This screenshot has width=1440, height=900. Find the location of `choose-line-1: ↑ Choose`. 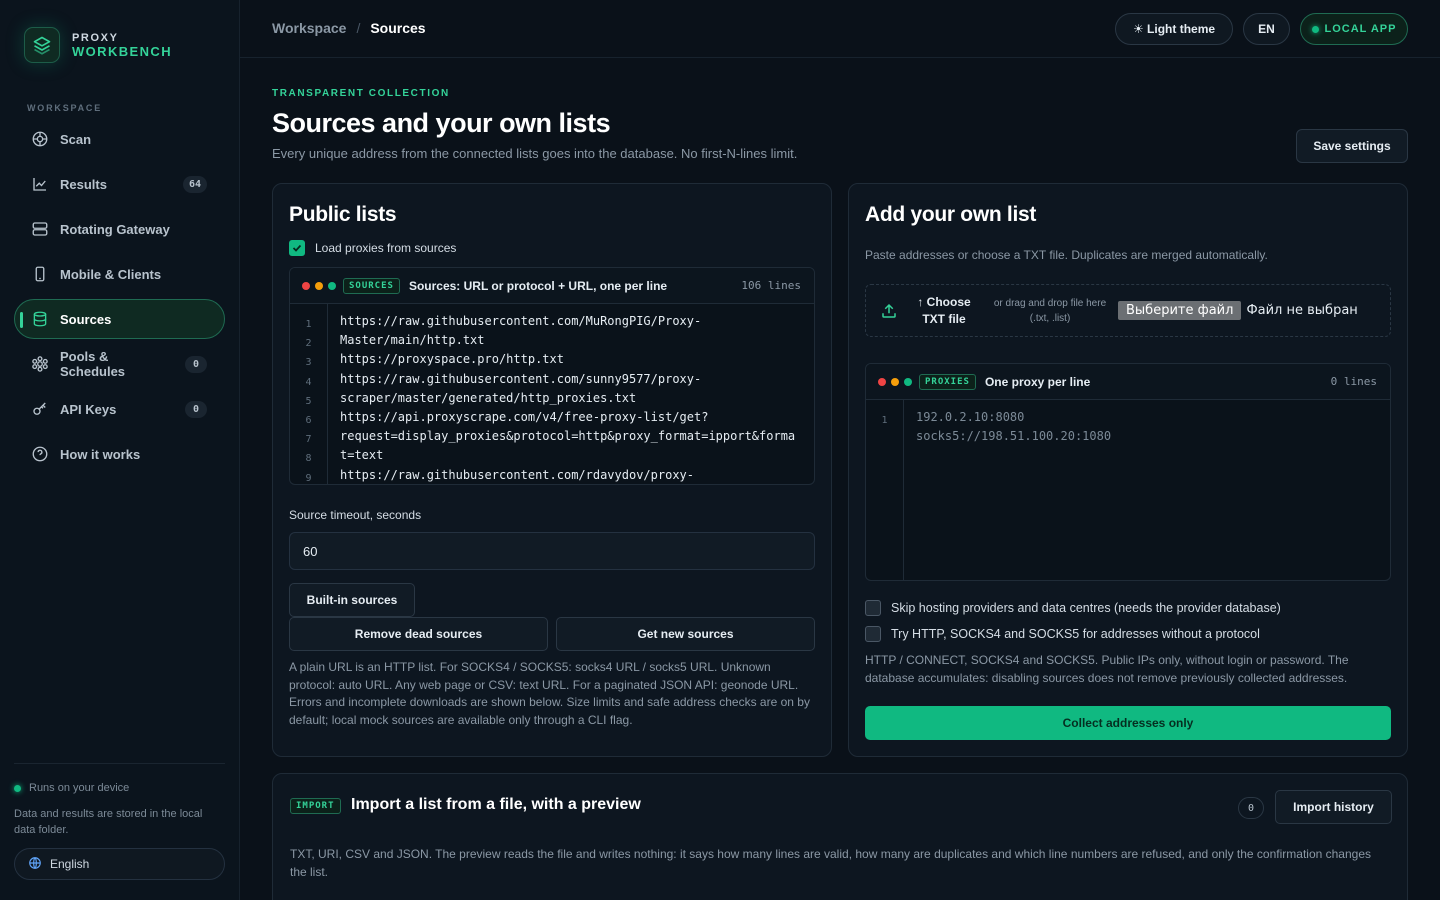

choose-line-1: ↑ Choose is located at coordinates (944, 301).